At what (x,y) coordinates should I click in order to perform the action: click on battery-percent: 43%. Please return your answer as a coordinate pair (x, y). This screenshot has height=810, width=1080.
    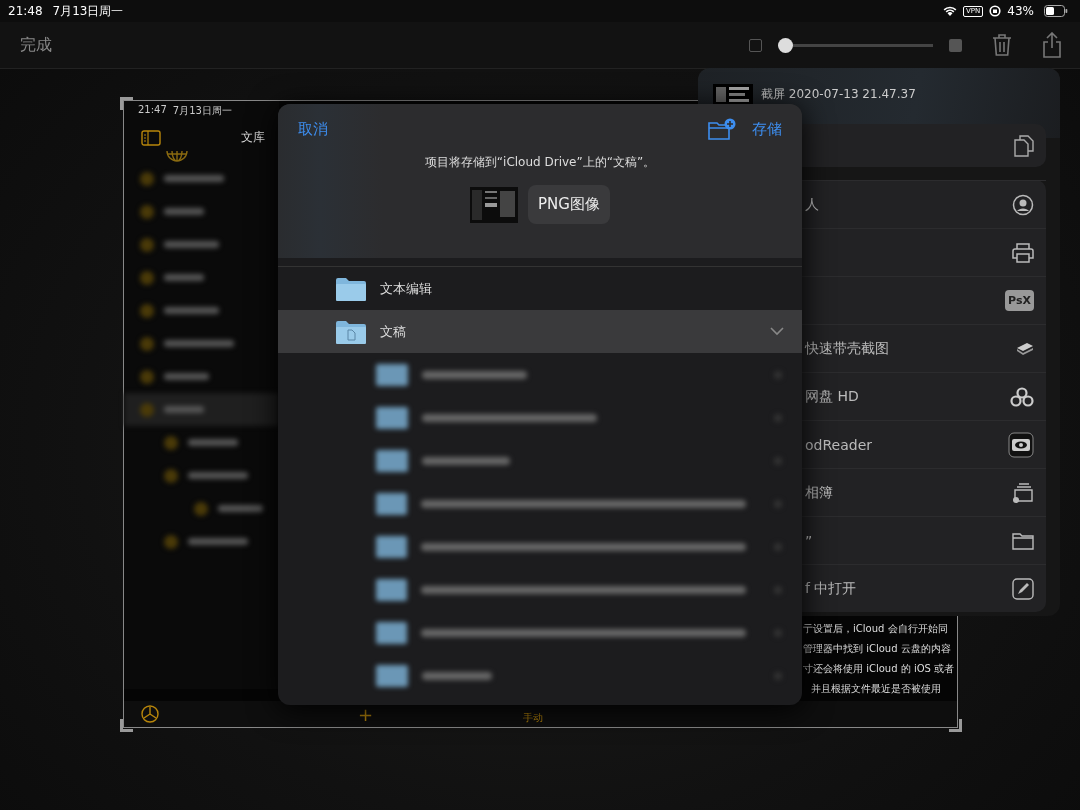
    Looking at the image, I should click on (1020, 11).